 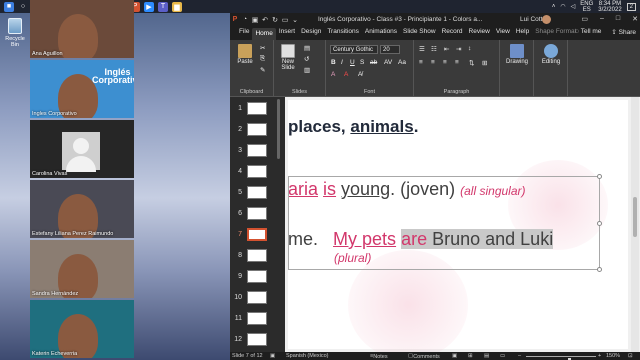 I want to click on maximize-icon: □, so click(x=618, y=19).